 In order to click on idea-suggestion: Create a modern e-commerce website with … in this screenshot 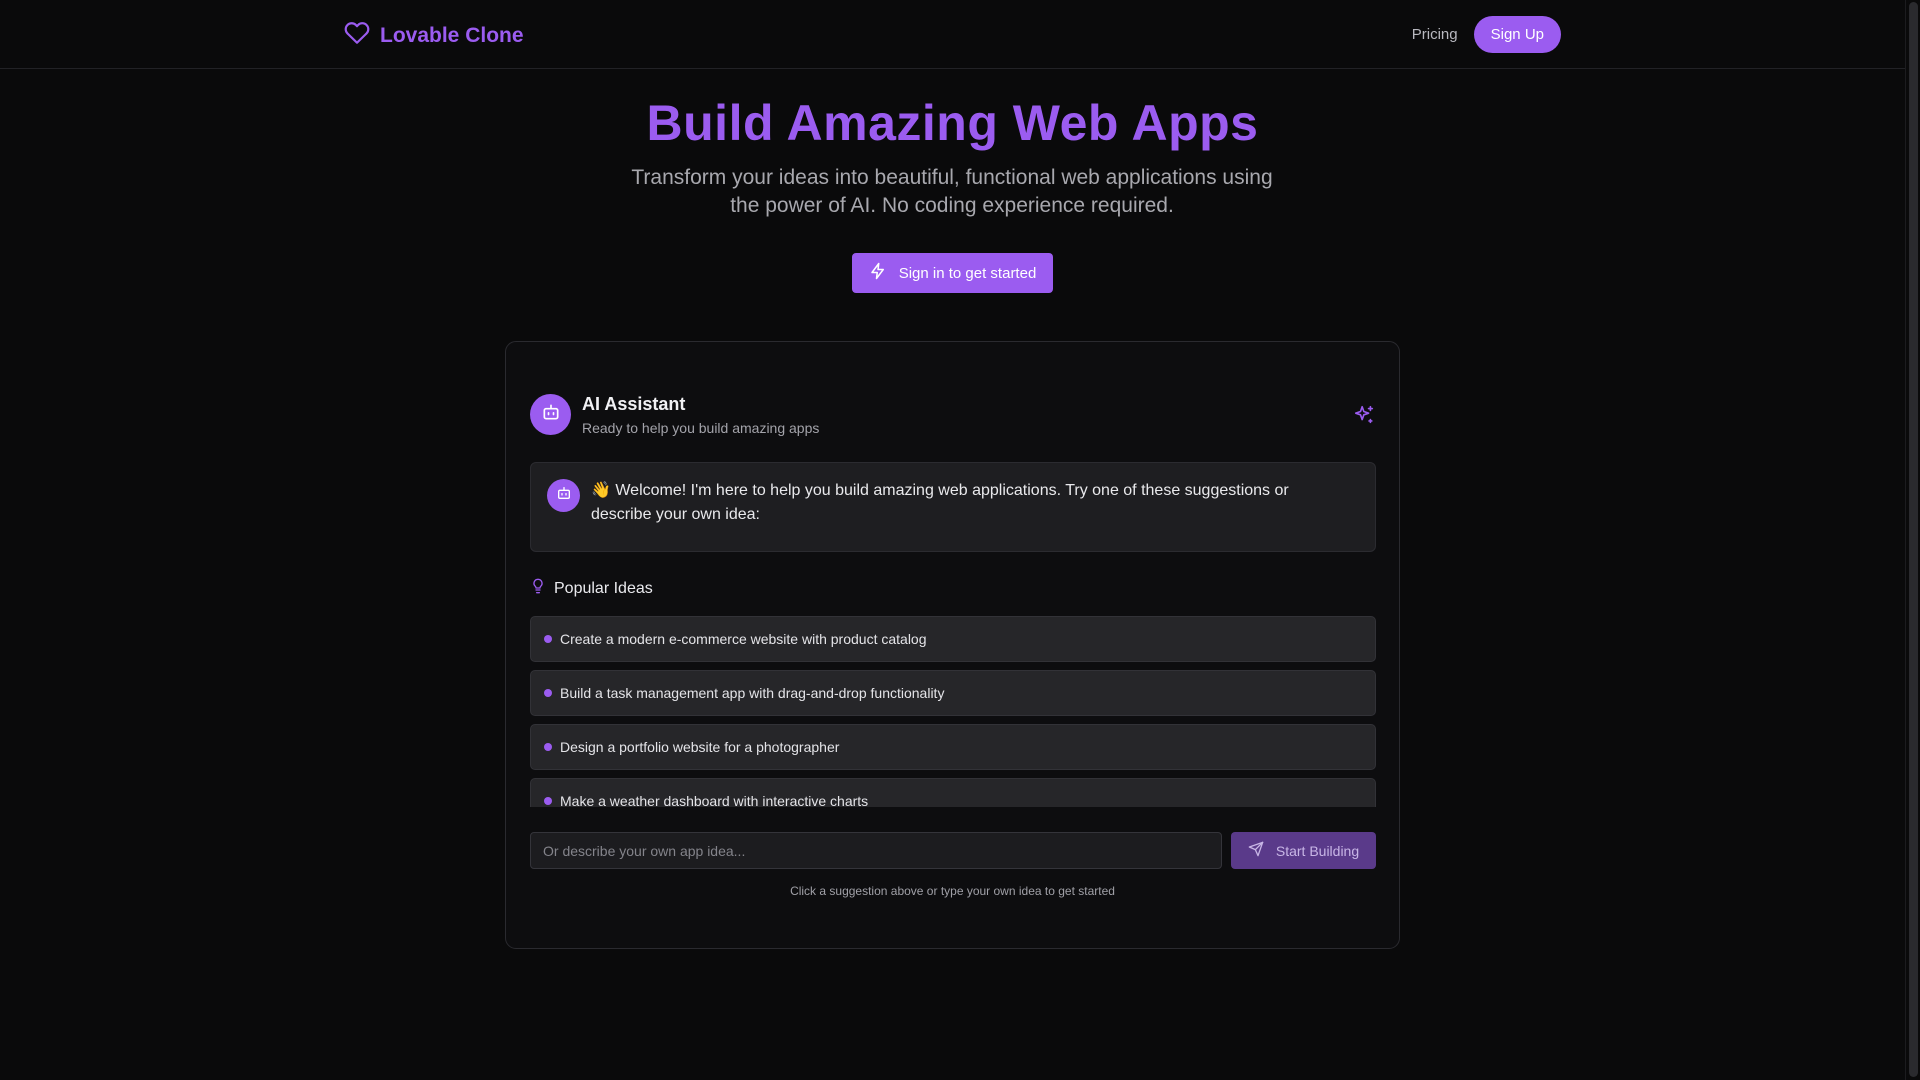, I will do `click(953, 639)`.